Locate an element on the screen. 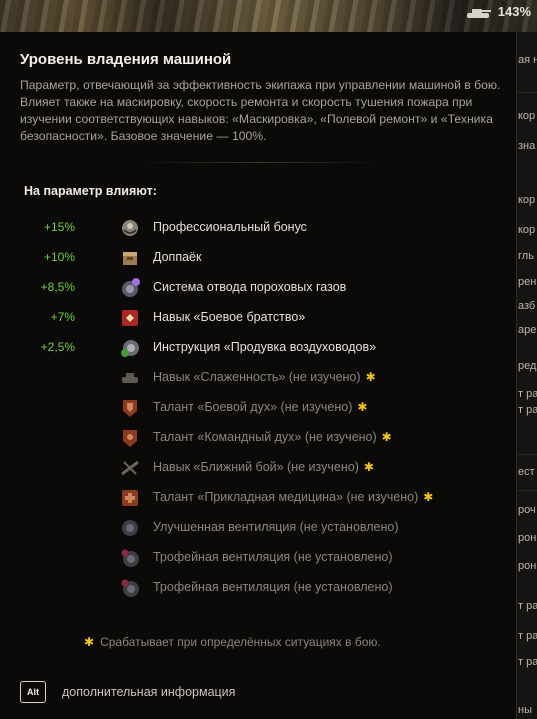  alt-label: дополнительная информация is located at coordinates (149, 692).